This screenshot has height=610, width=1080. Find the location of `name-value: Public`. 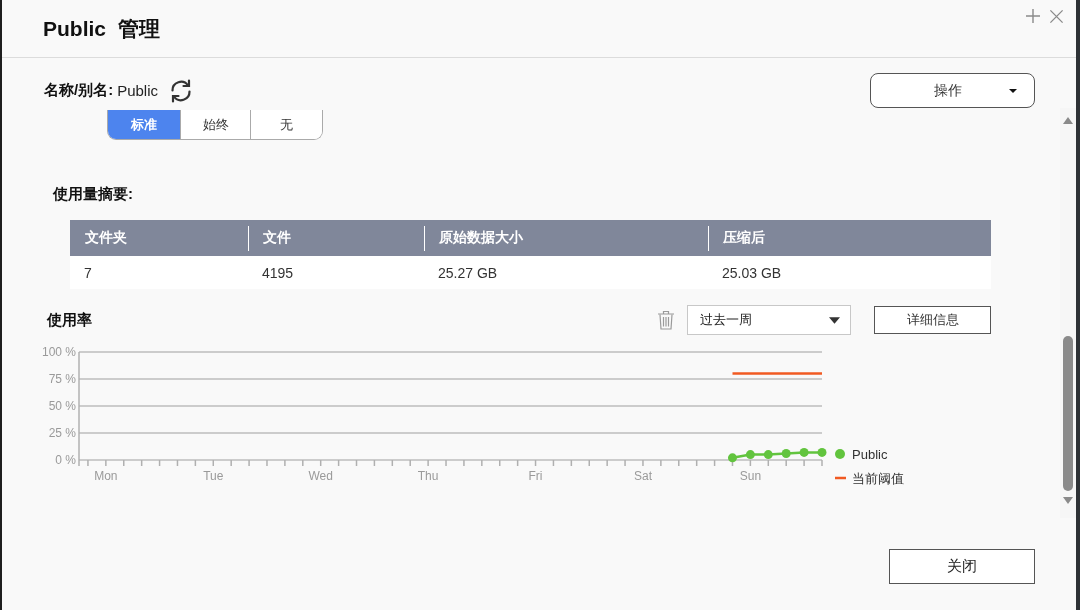

name-value: Public is located at coordinates (138, 90).